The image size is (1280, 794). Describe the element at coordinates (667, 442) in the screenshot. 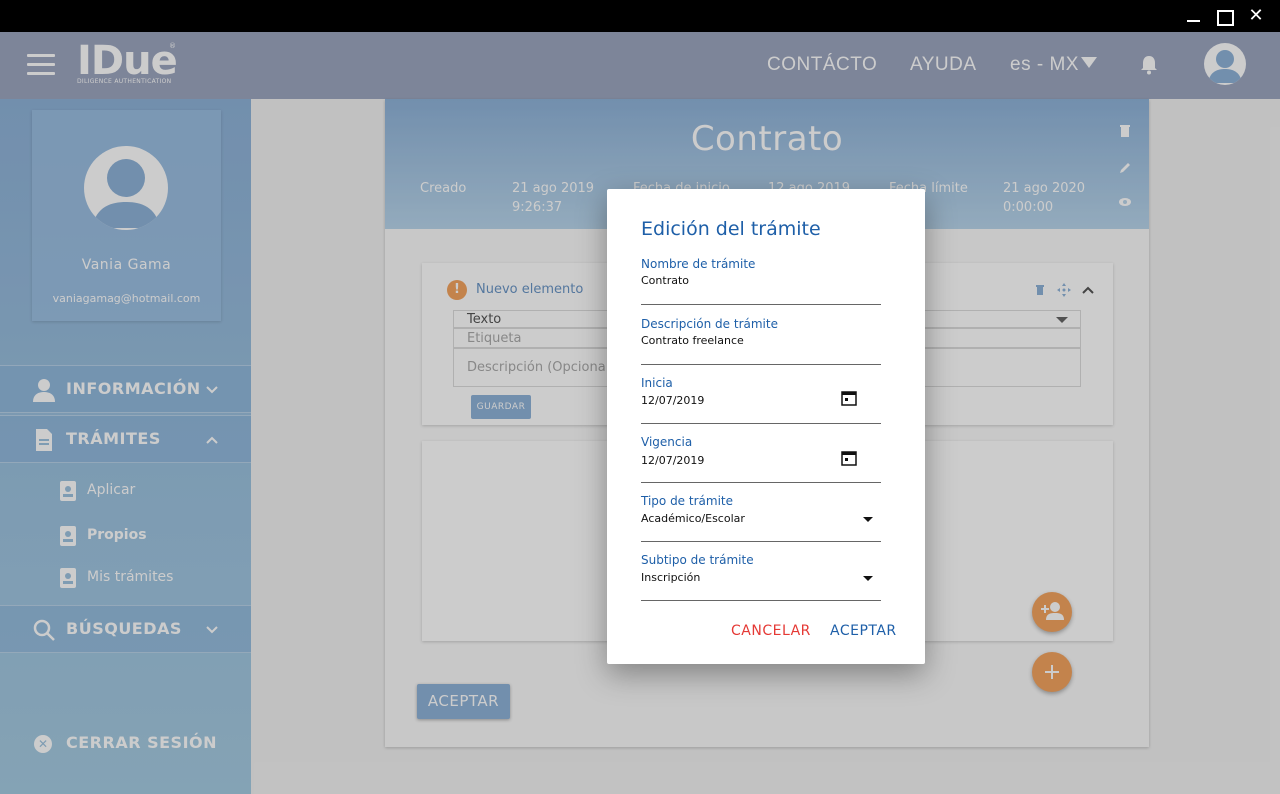

I see `validity-label: Vigencia` at that location.